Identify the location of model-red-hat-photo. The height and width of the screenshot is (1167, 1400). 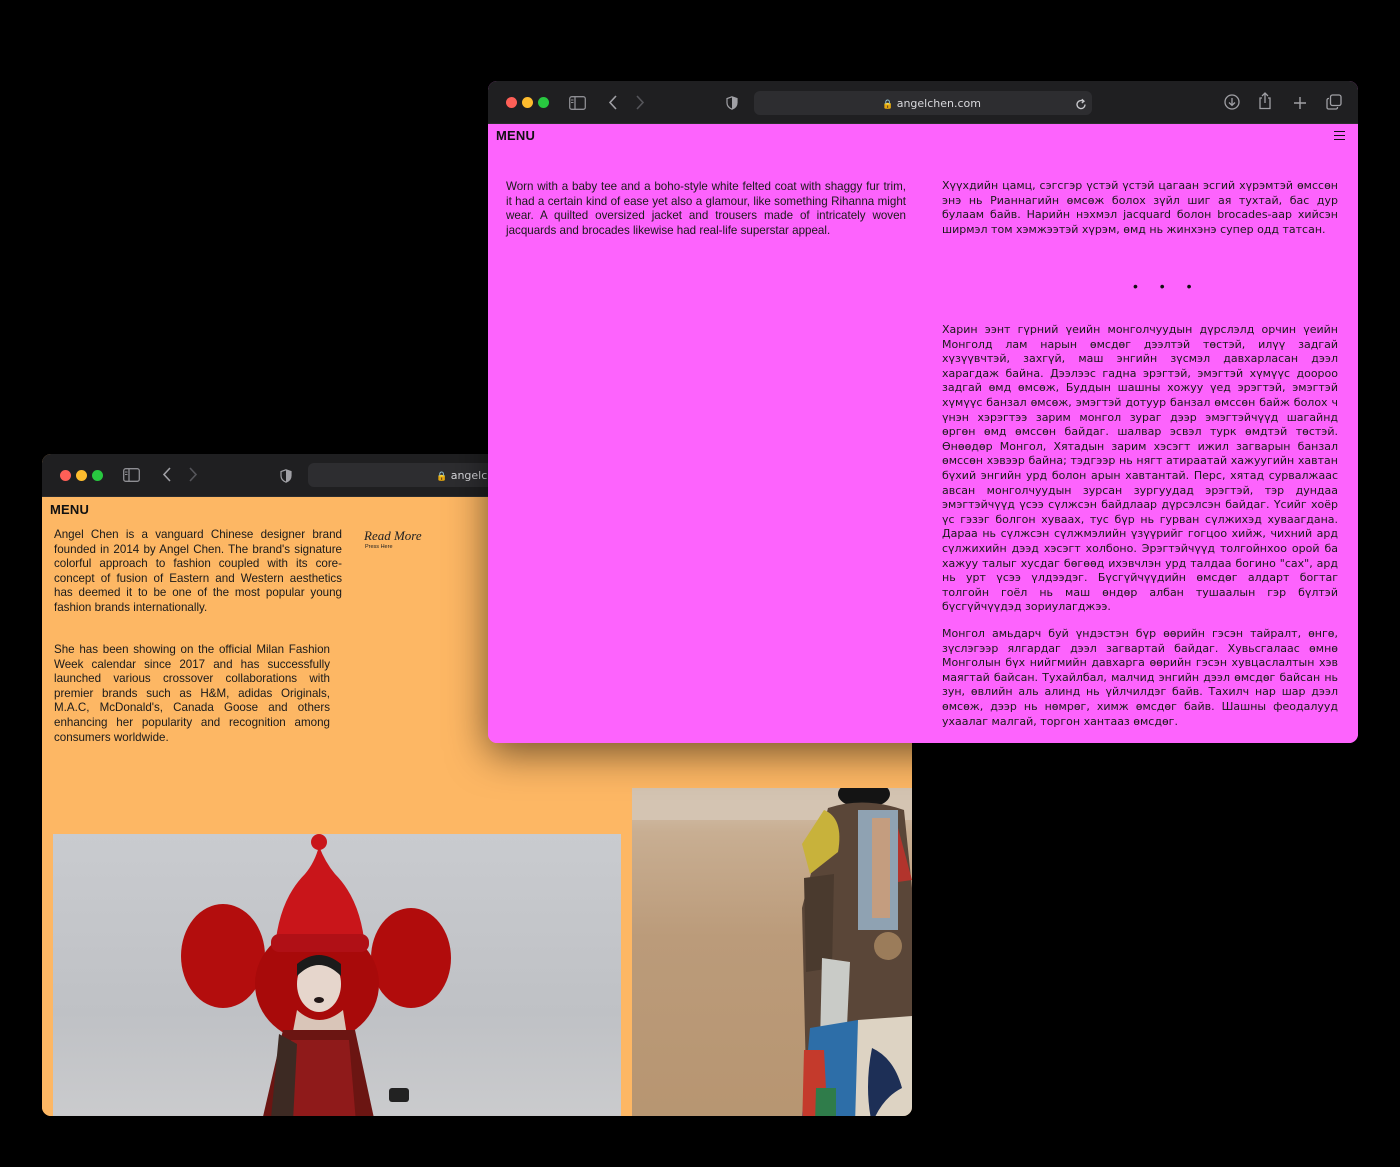
(337, 975).